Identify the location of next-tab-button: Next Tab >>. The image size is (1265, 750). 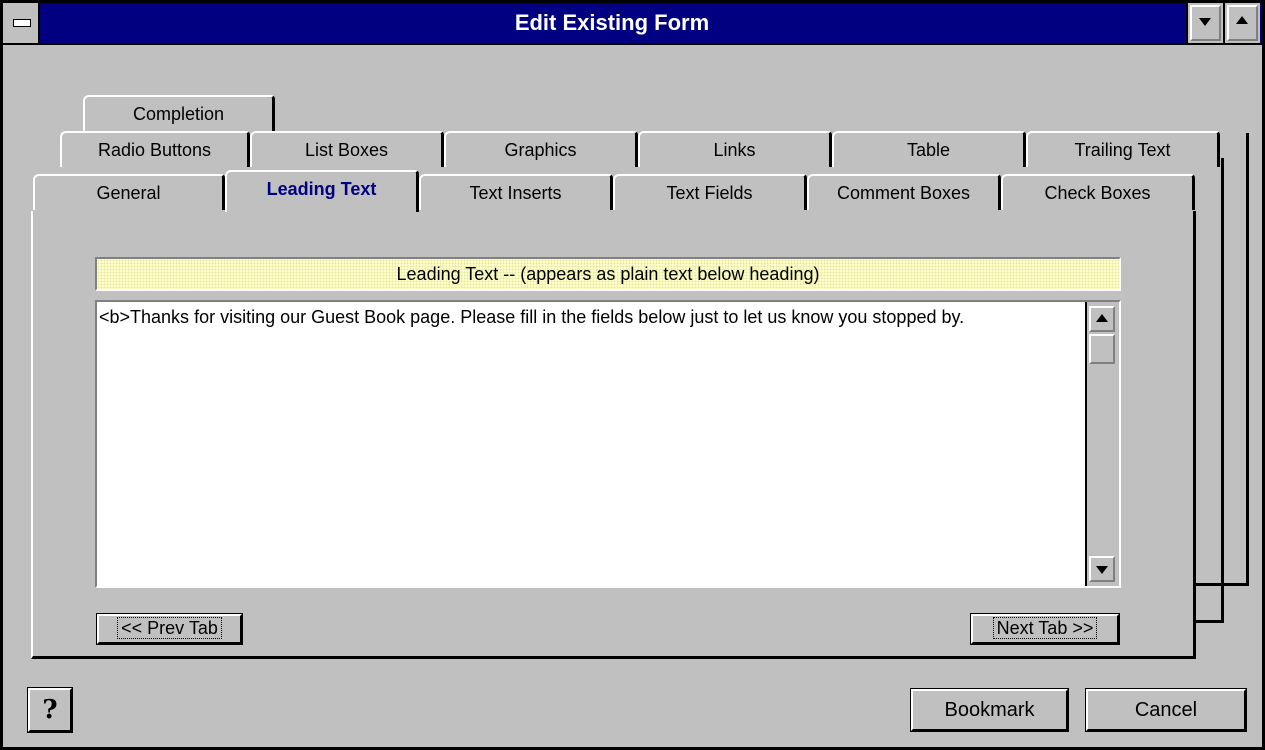
(1045, 629).